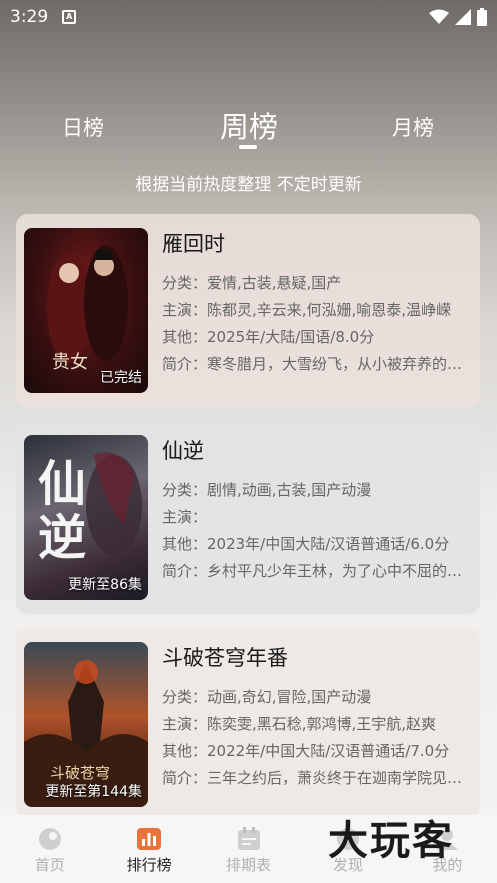 The image size is (497, 883). Describe the element at coordinates (482, 17) in the screenshot. I see `battery-icon` at that location.